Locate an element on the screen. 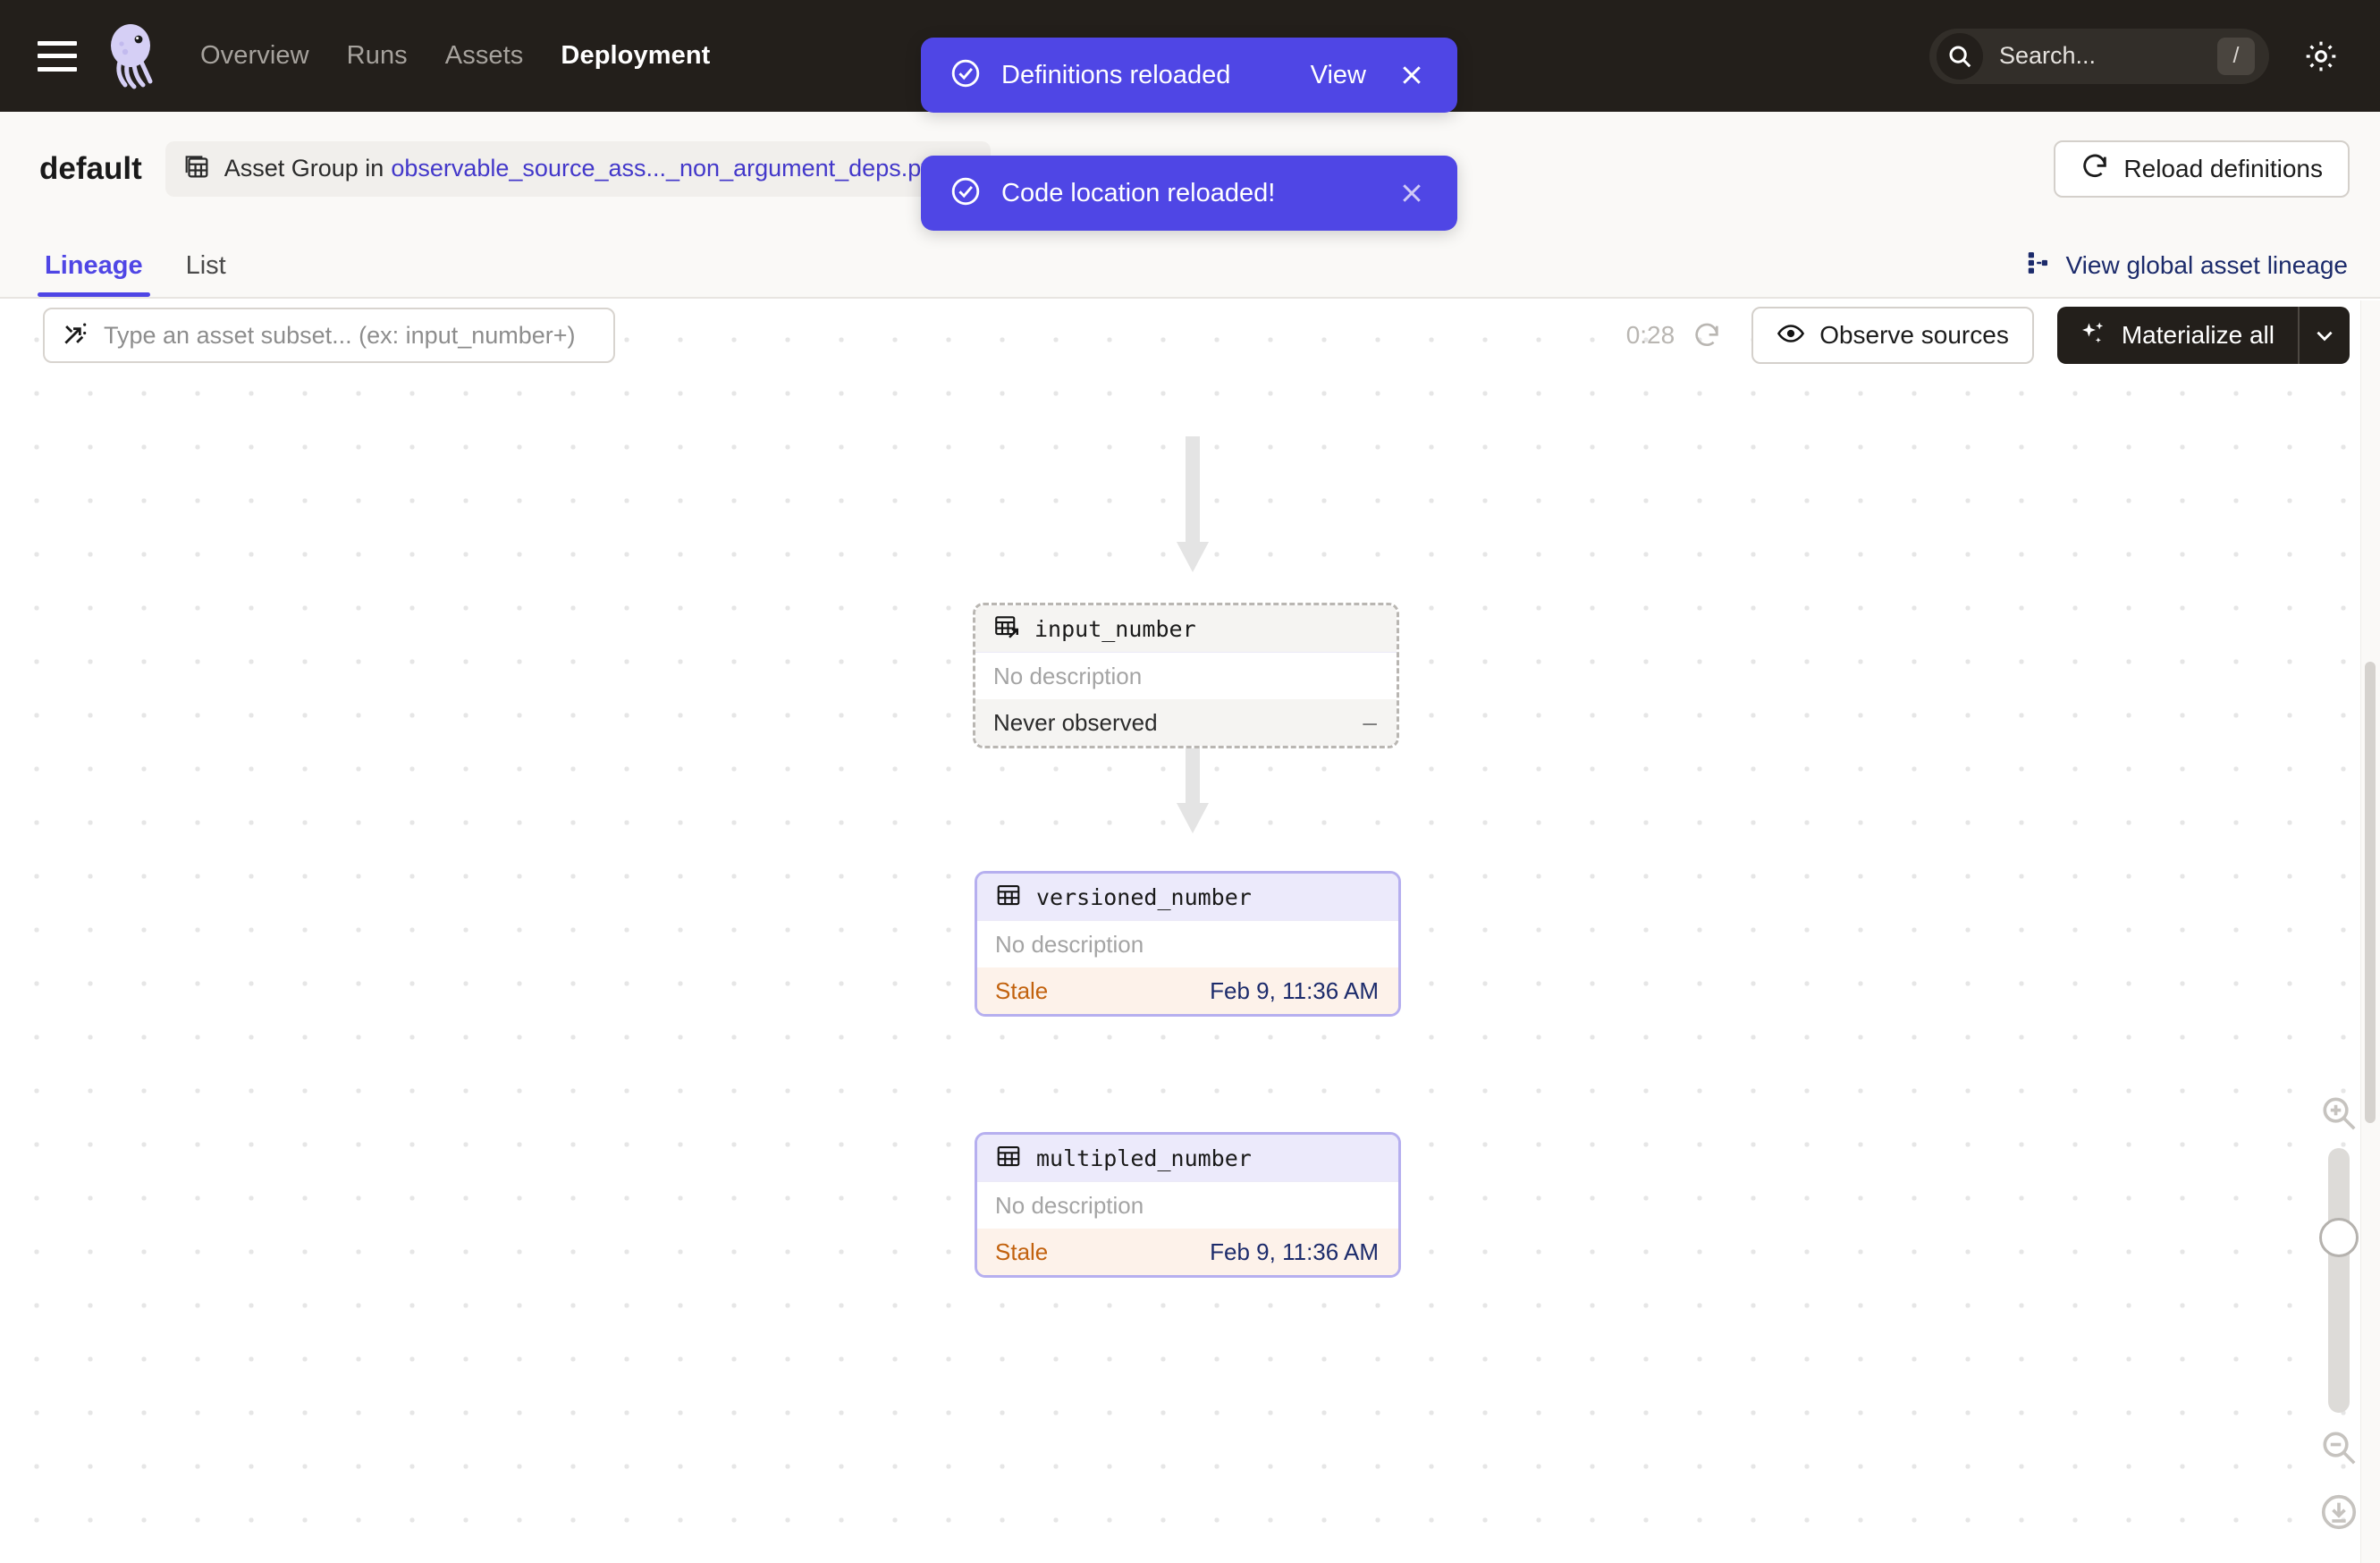  toast-code-location-reloaded: Code location reloaded! is located at coordinates (1189, 193).